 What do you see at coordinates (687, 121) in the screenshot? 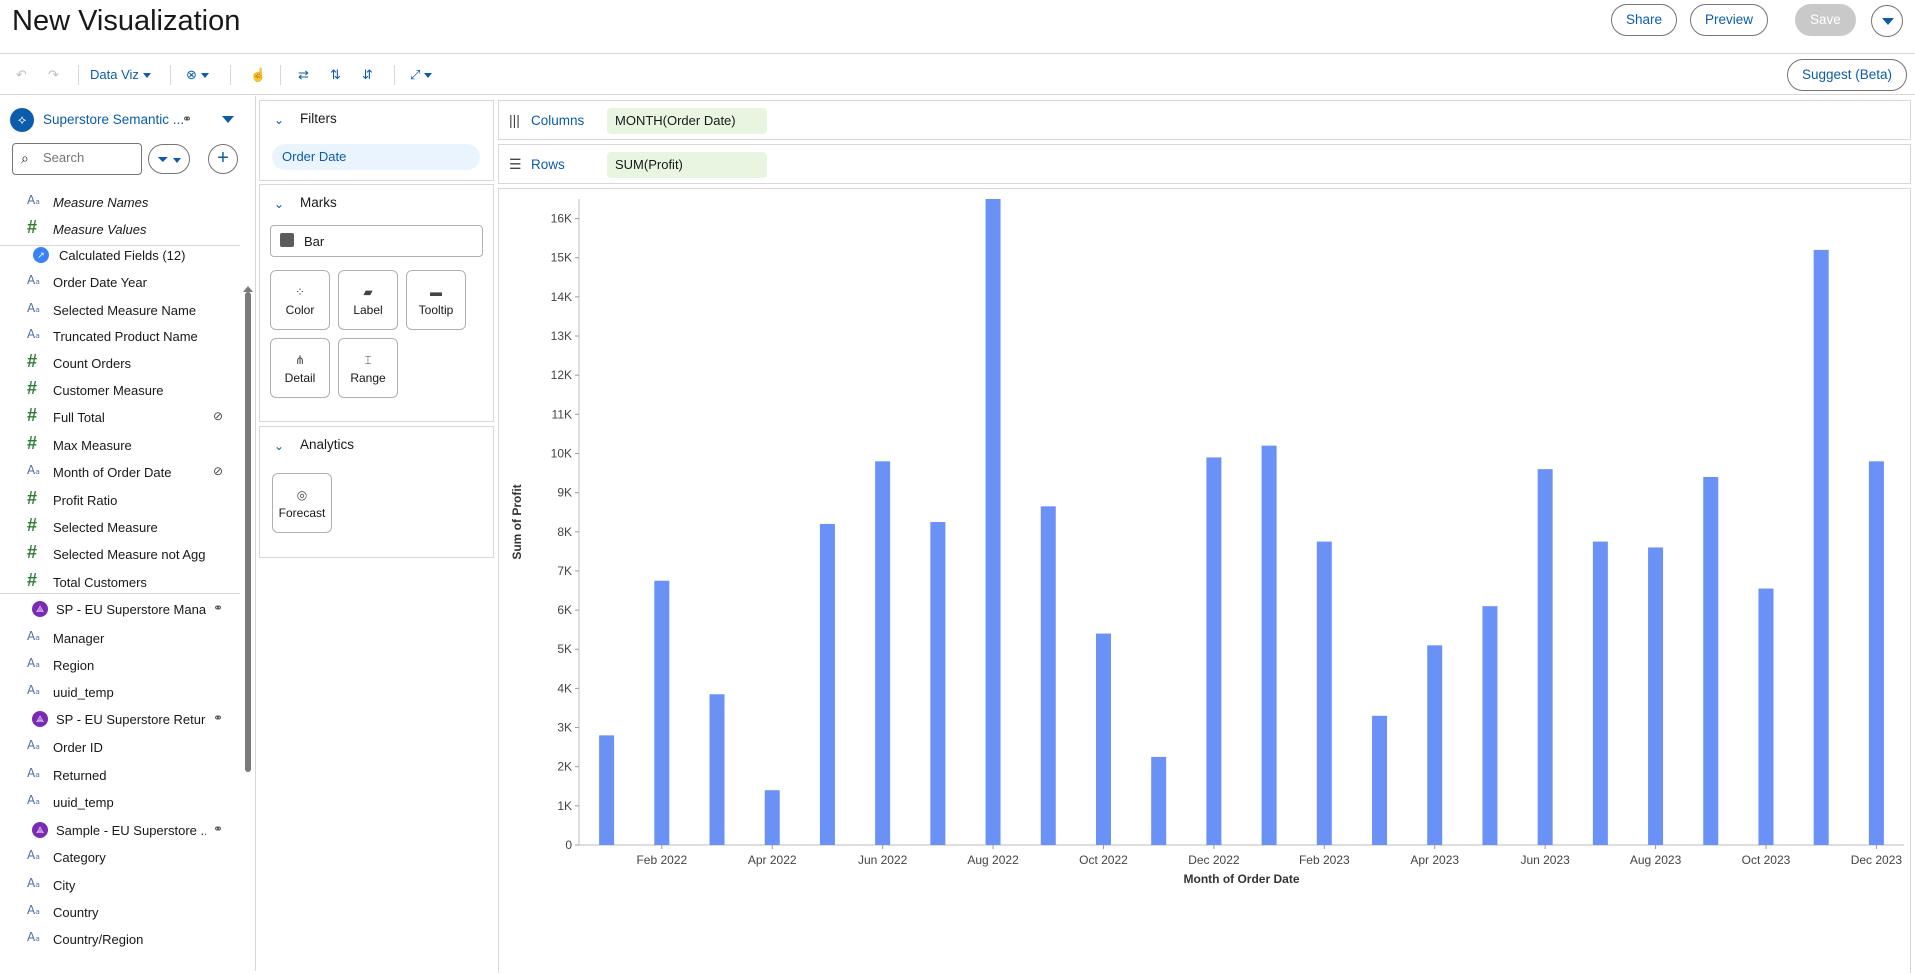
I see `columns-pill: MONTH(Order Date)` at bounding box center [687, 121].